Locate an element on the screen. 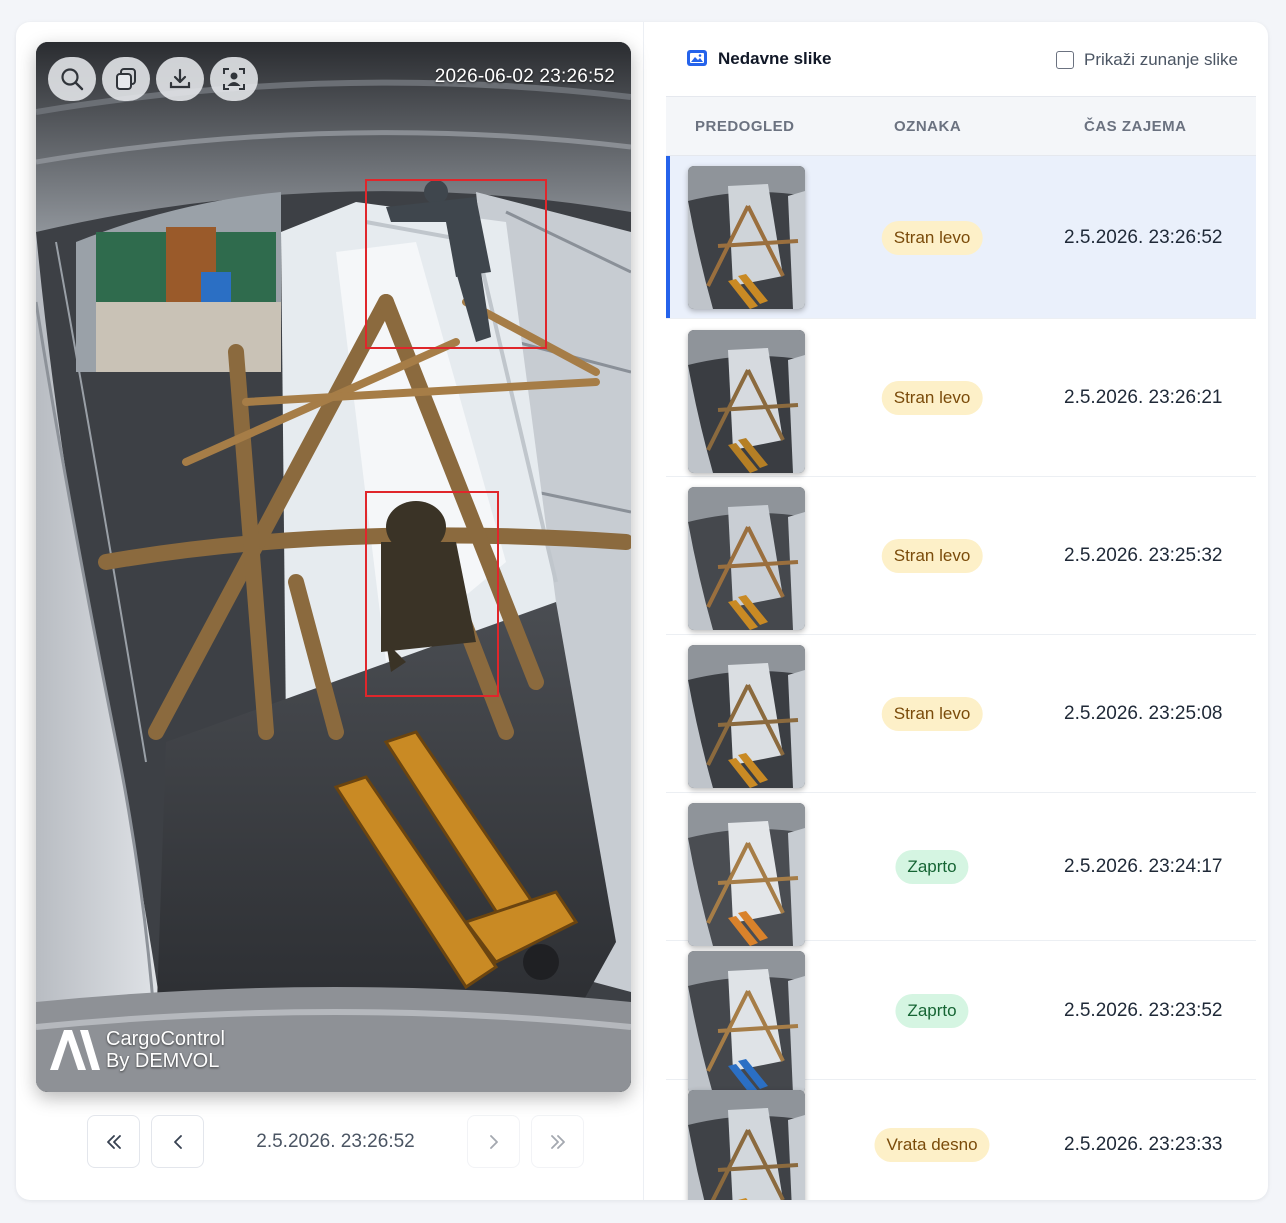  capture-time: 2.5.2026. 23:26:52 is located at coordinates (1143, 237).